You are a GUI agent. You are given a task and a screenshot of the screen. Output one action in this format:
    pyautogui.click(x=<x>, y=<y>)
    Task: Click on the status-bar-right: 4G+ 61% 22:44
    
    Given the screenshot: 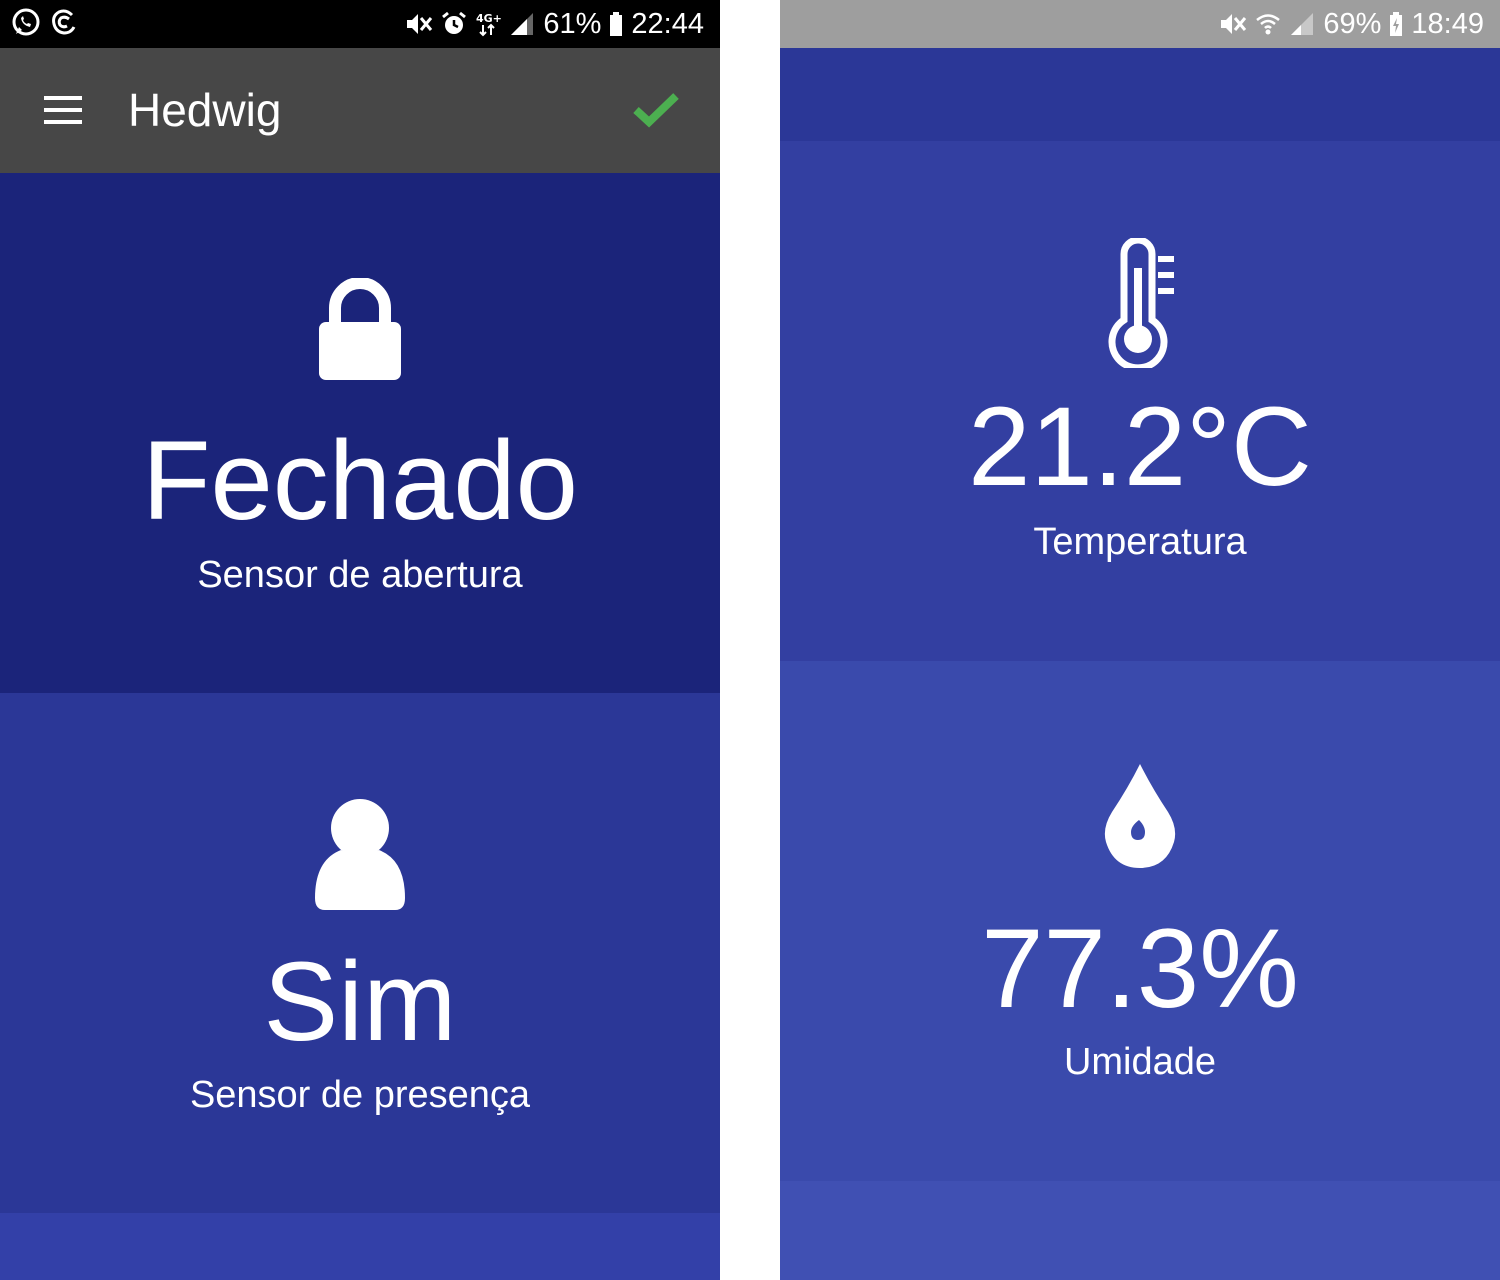 What is the action you would take?
    pyautogui.click(x=554, y=24)
    